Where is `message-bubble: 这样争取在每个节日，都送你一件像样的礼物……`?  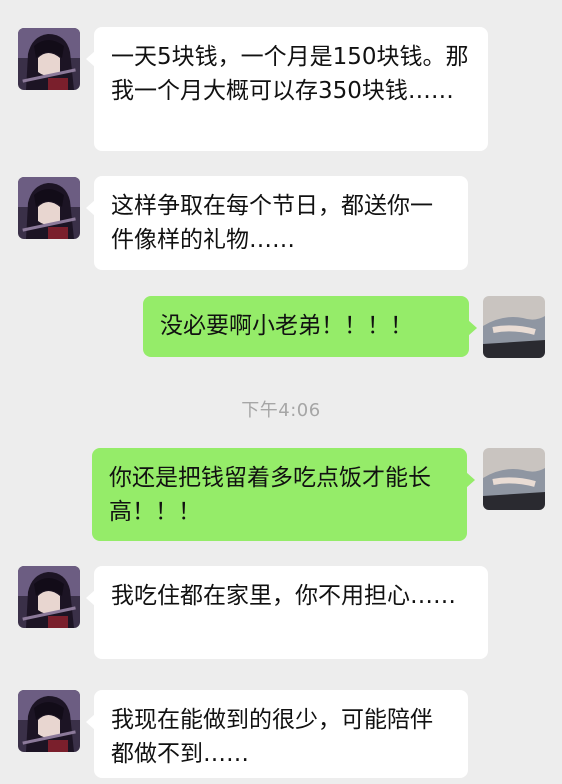 message-bubble: 这样争取在每个节日，都送你一件像样的礼物…… is located at coordinates (277, 223).